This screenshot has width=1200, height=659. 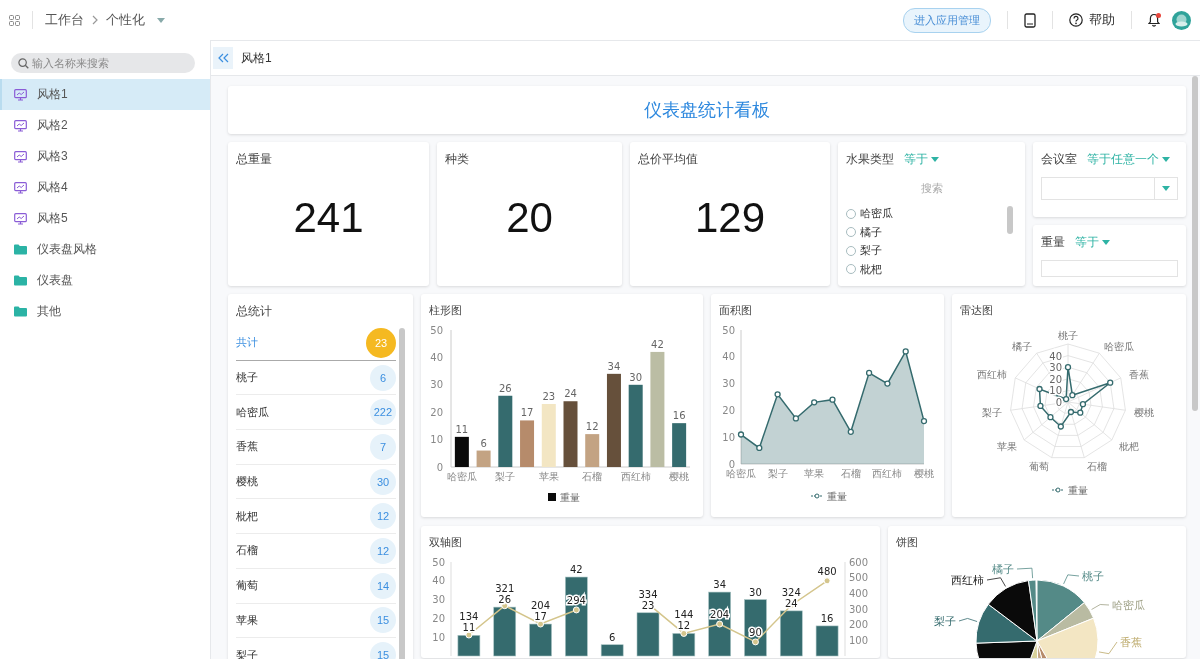 I want to click on chart-title: 面积图, so click(x=735, y=310).